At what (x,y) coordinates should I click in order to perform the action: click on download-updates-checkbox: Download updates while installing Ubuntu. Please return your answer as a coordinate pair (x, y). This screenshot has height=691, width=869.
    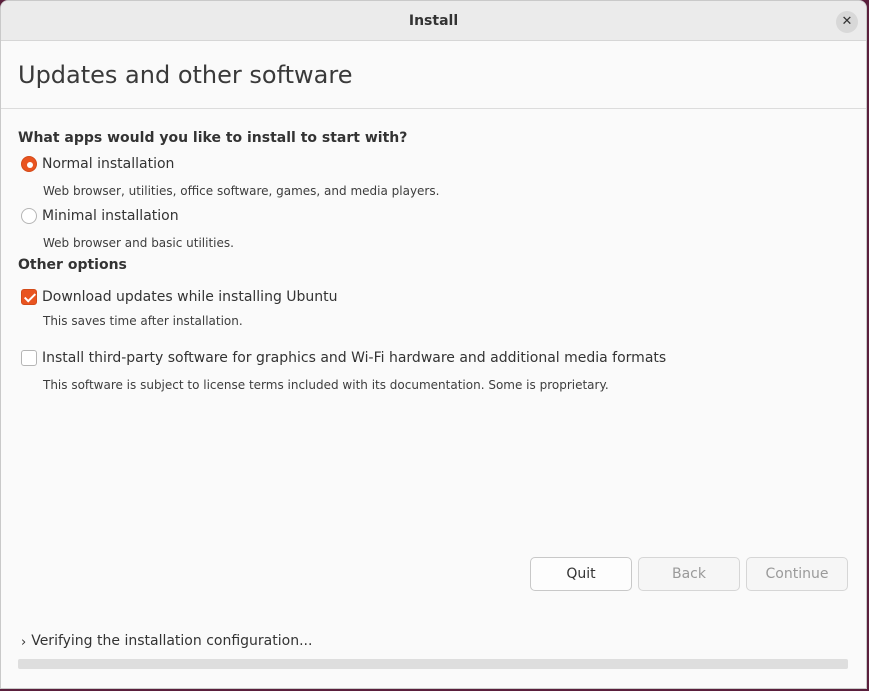
    Looking at the image, I should click on (179, 297).